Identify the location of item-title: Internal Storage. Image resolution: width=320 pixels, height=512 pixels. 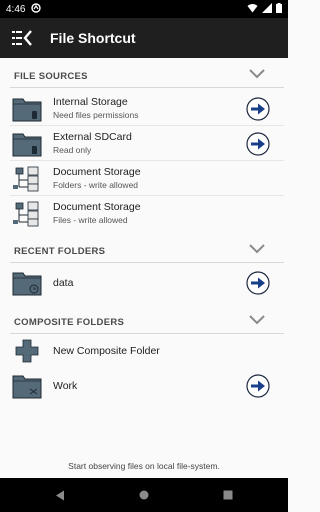
(90, 102).